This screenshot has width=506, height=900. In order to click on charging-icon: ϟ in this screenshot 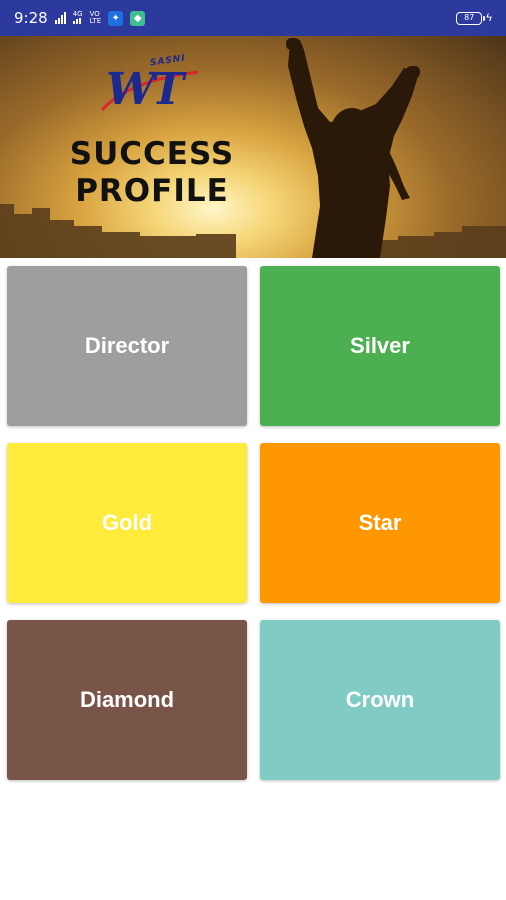, I will do `click(489, 18)`.